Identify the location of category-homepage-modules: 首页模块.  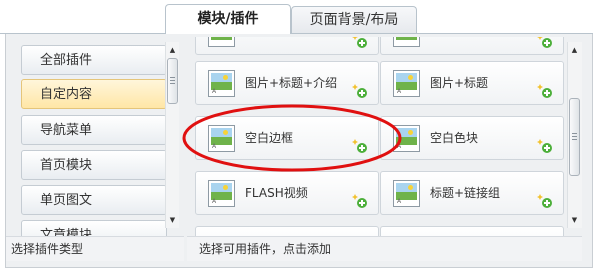
(94, 165).